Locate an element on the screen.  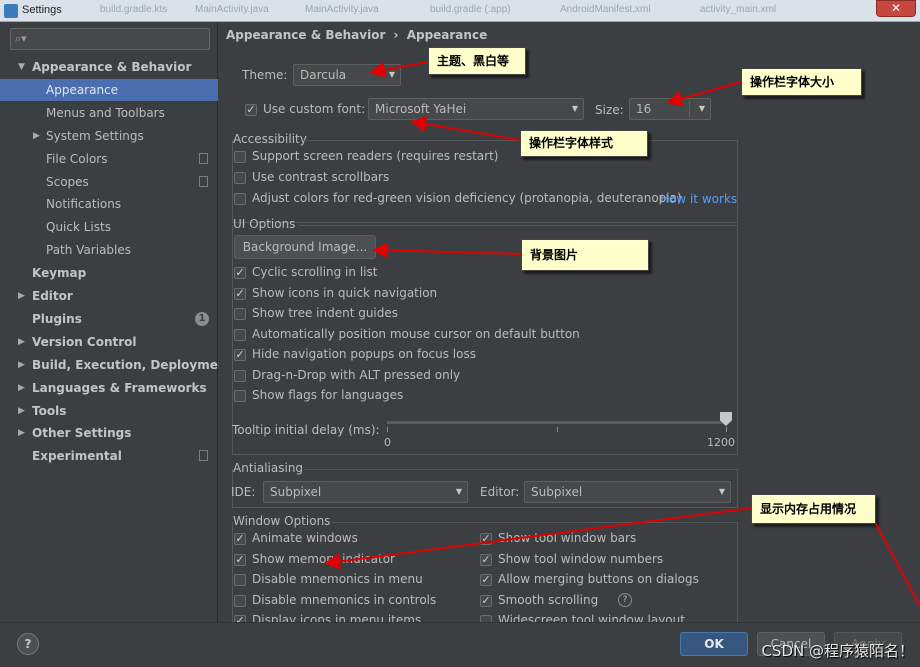
tooltip-delay-slider is located at coordinates (557, 422).